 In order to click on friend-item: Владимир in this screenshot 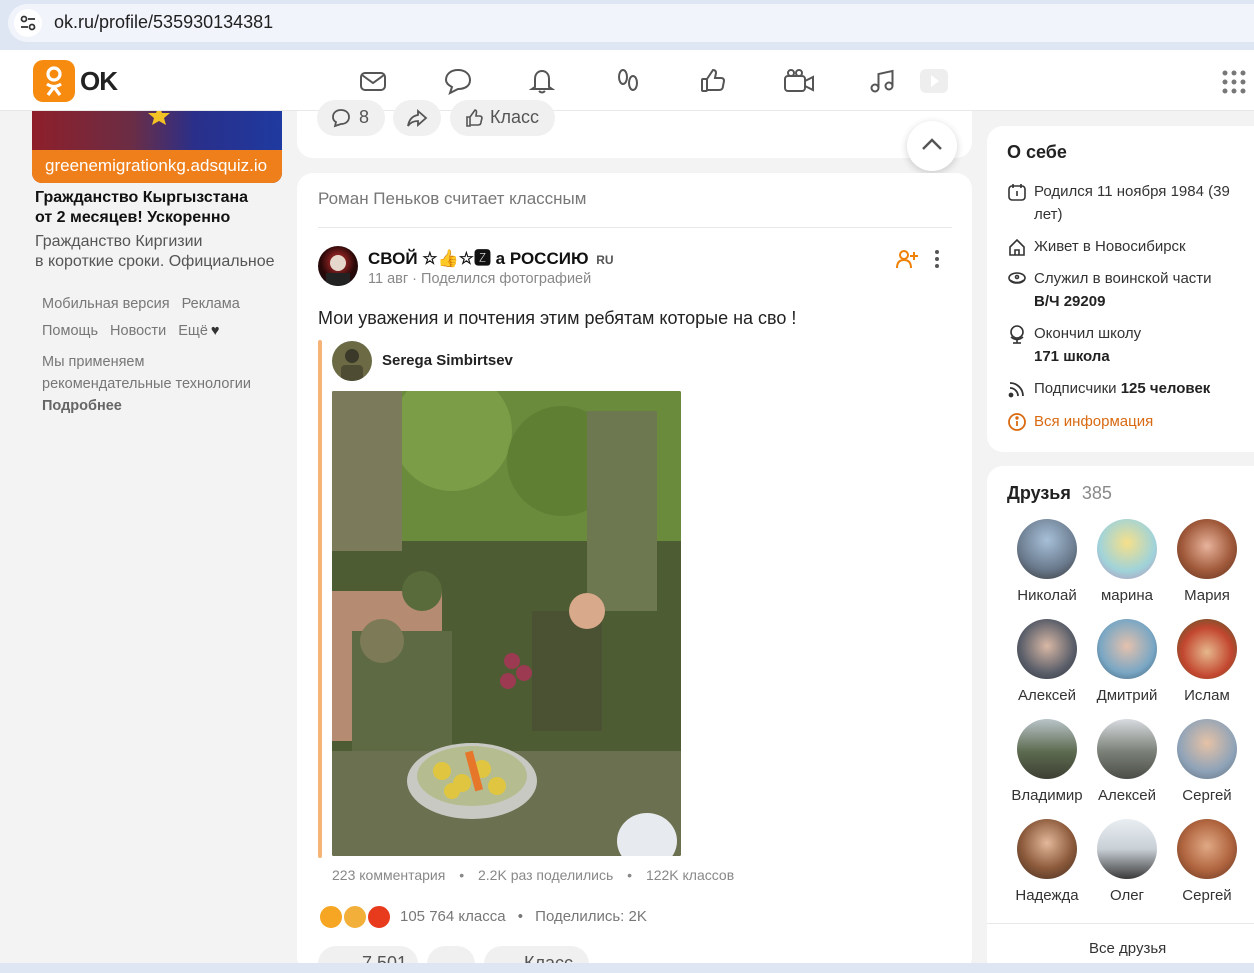, I will do `click(1047, 761)`.